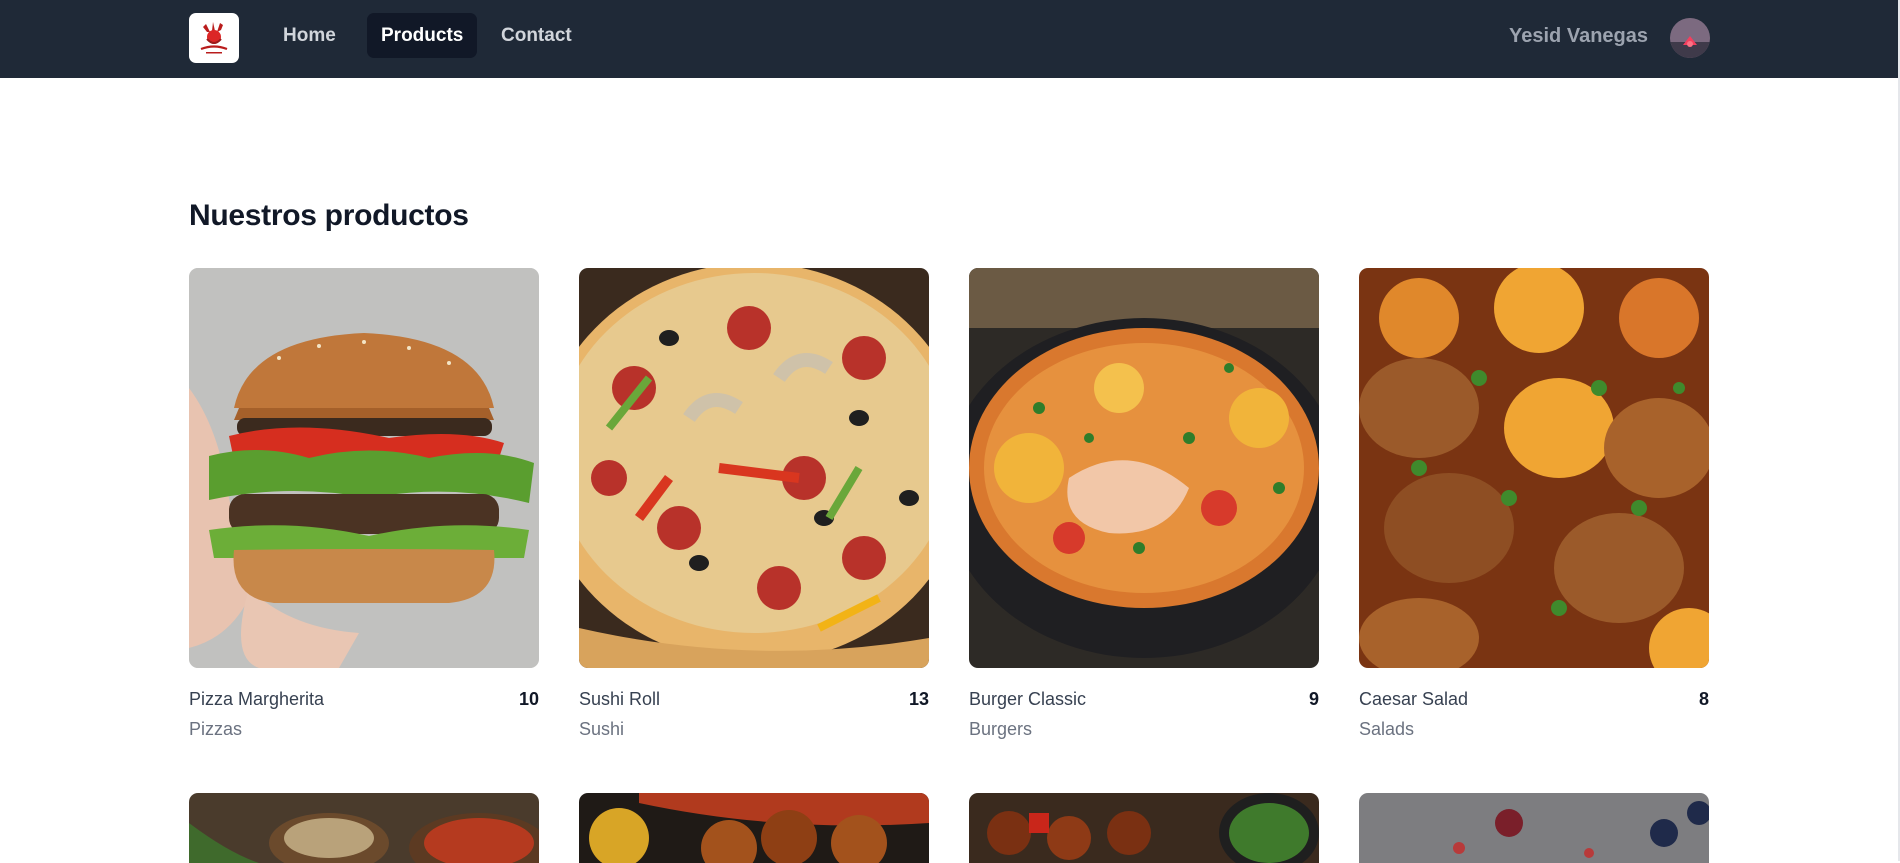 The image size is (1900, 863). I want to click on product-name: Caesar Salad, so click(1414, 699).